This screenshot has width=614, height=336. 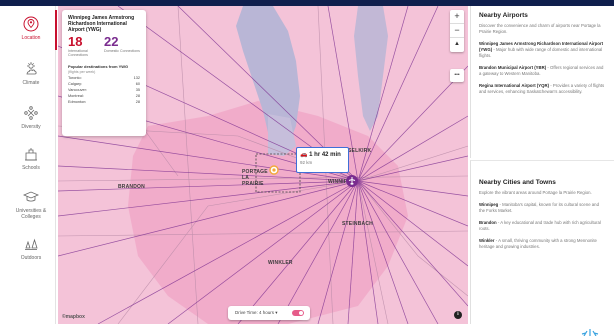 I want to click on domestic-count: 22, so click(x=111, y=41).